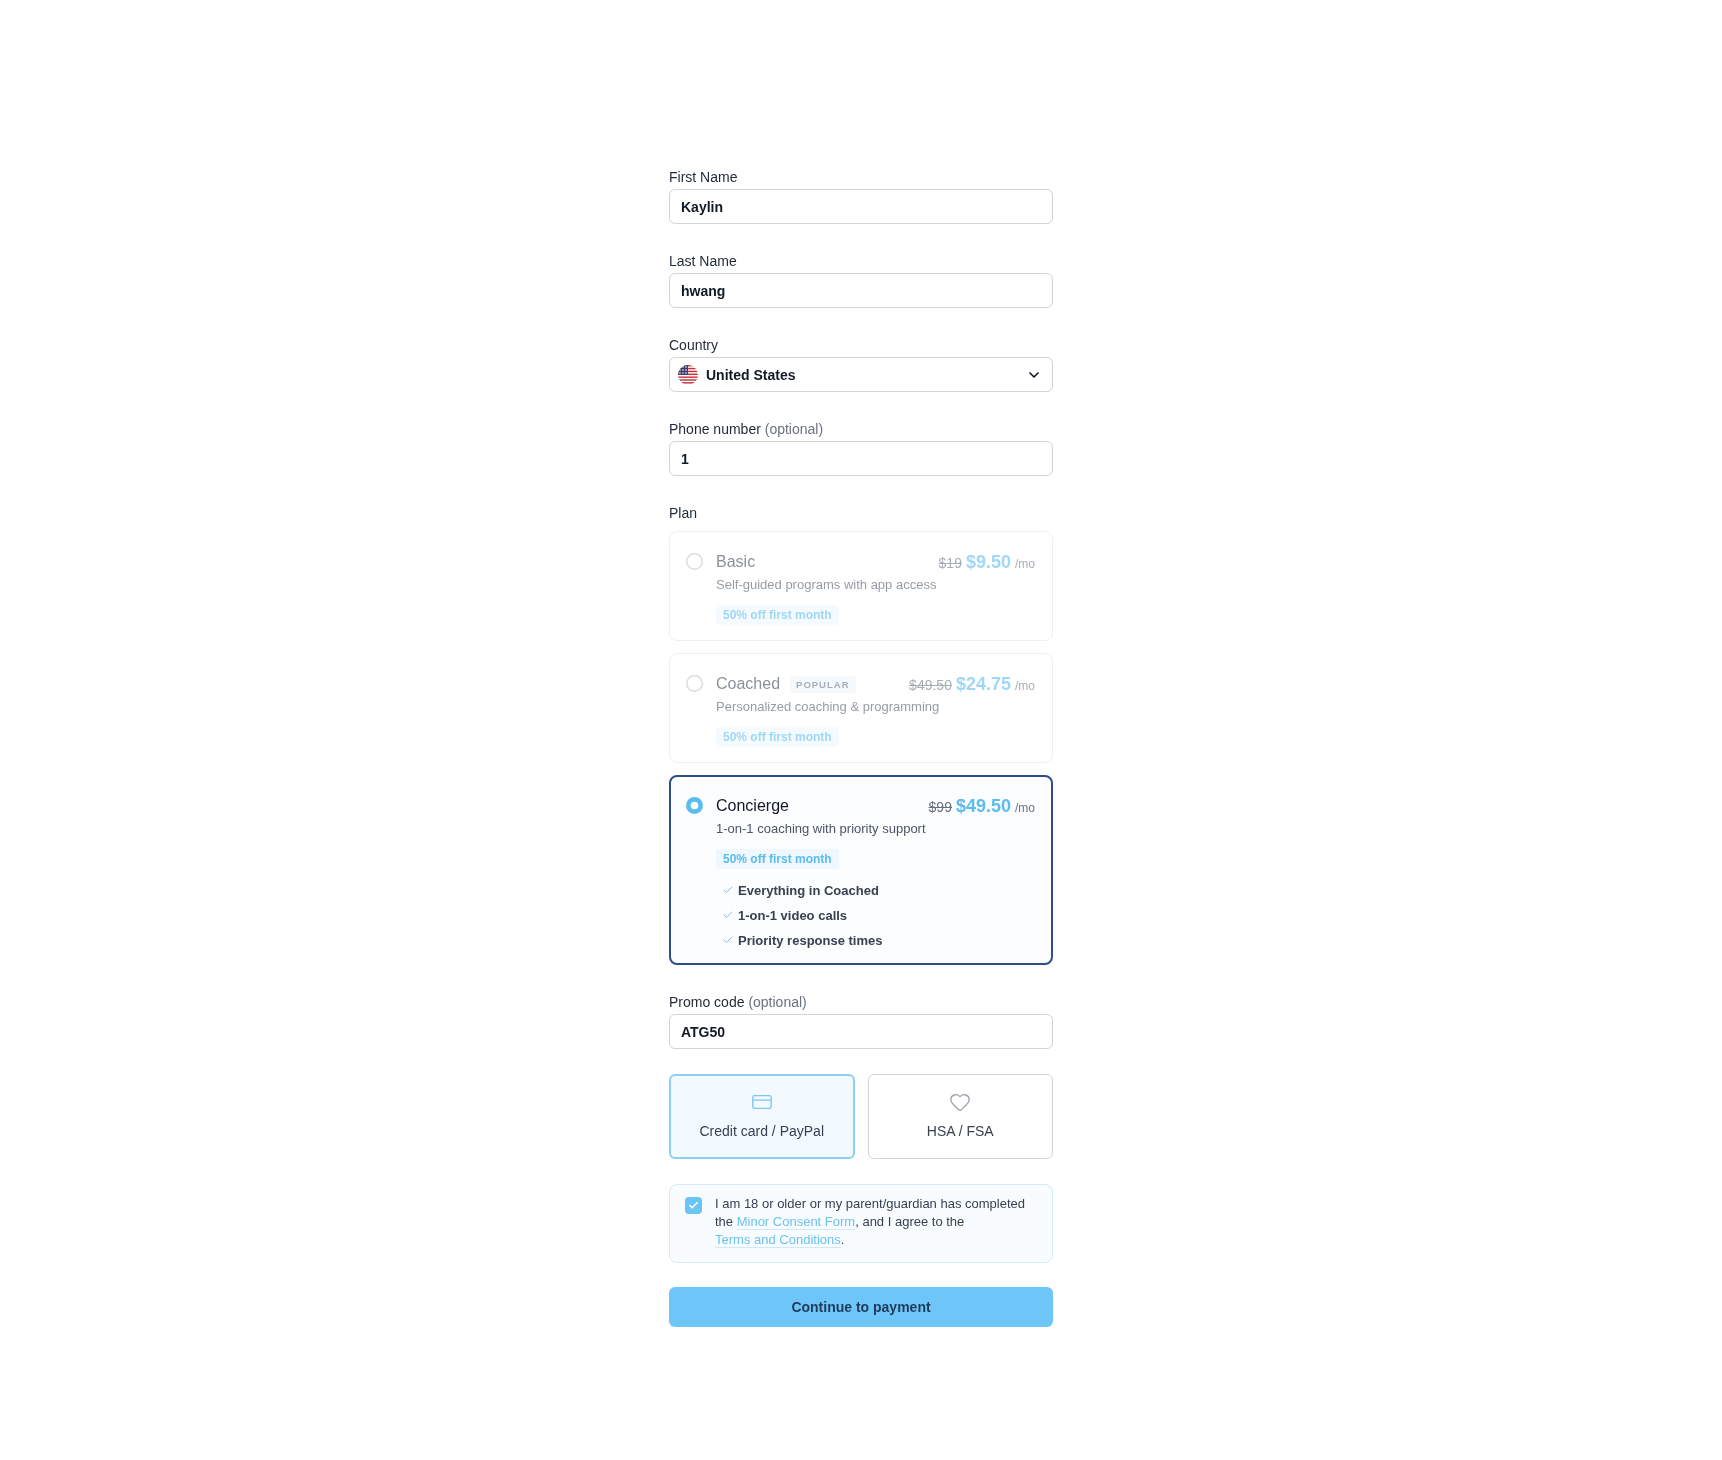 The width and height of the screenshot is (1722, 1460). Describe the element at coordinates (960, 1102) in the screenshot. I see `heart-icon` at that location.